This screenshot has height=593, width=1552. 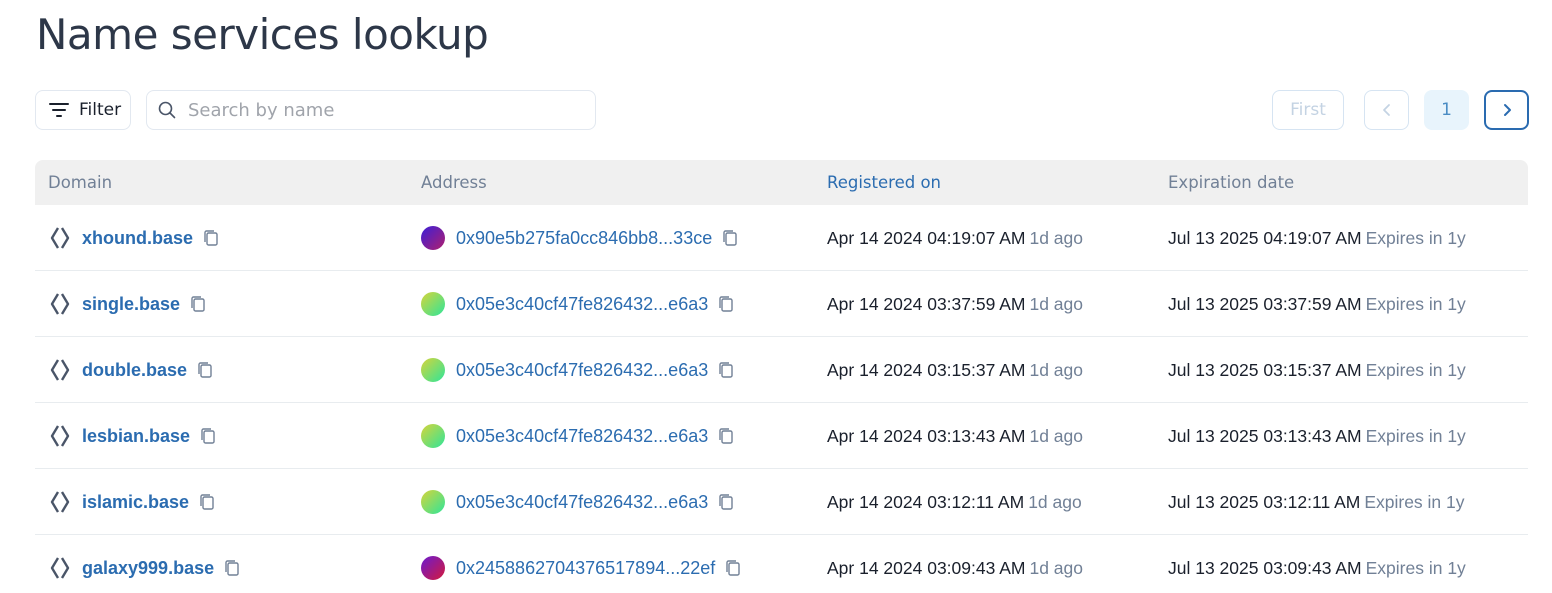 I want to click on registered-cell: Apr 14 2024 04:19:07 AM 1d ago, so click(x=955, y=238).